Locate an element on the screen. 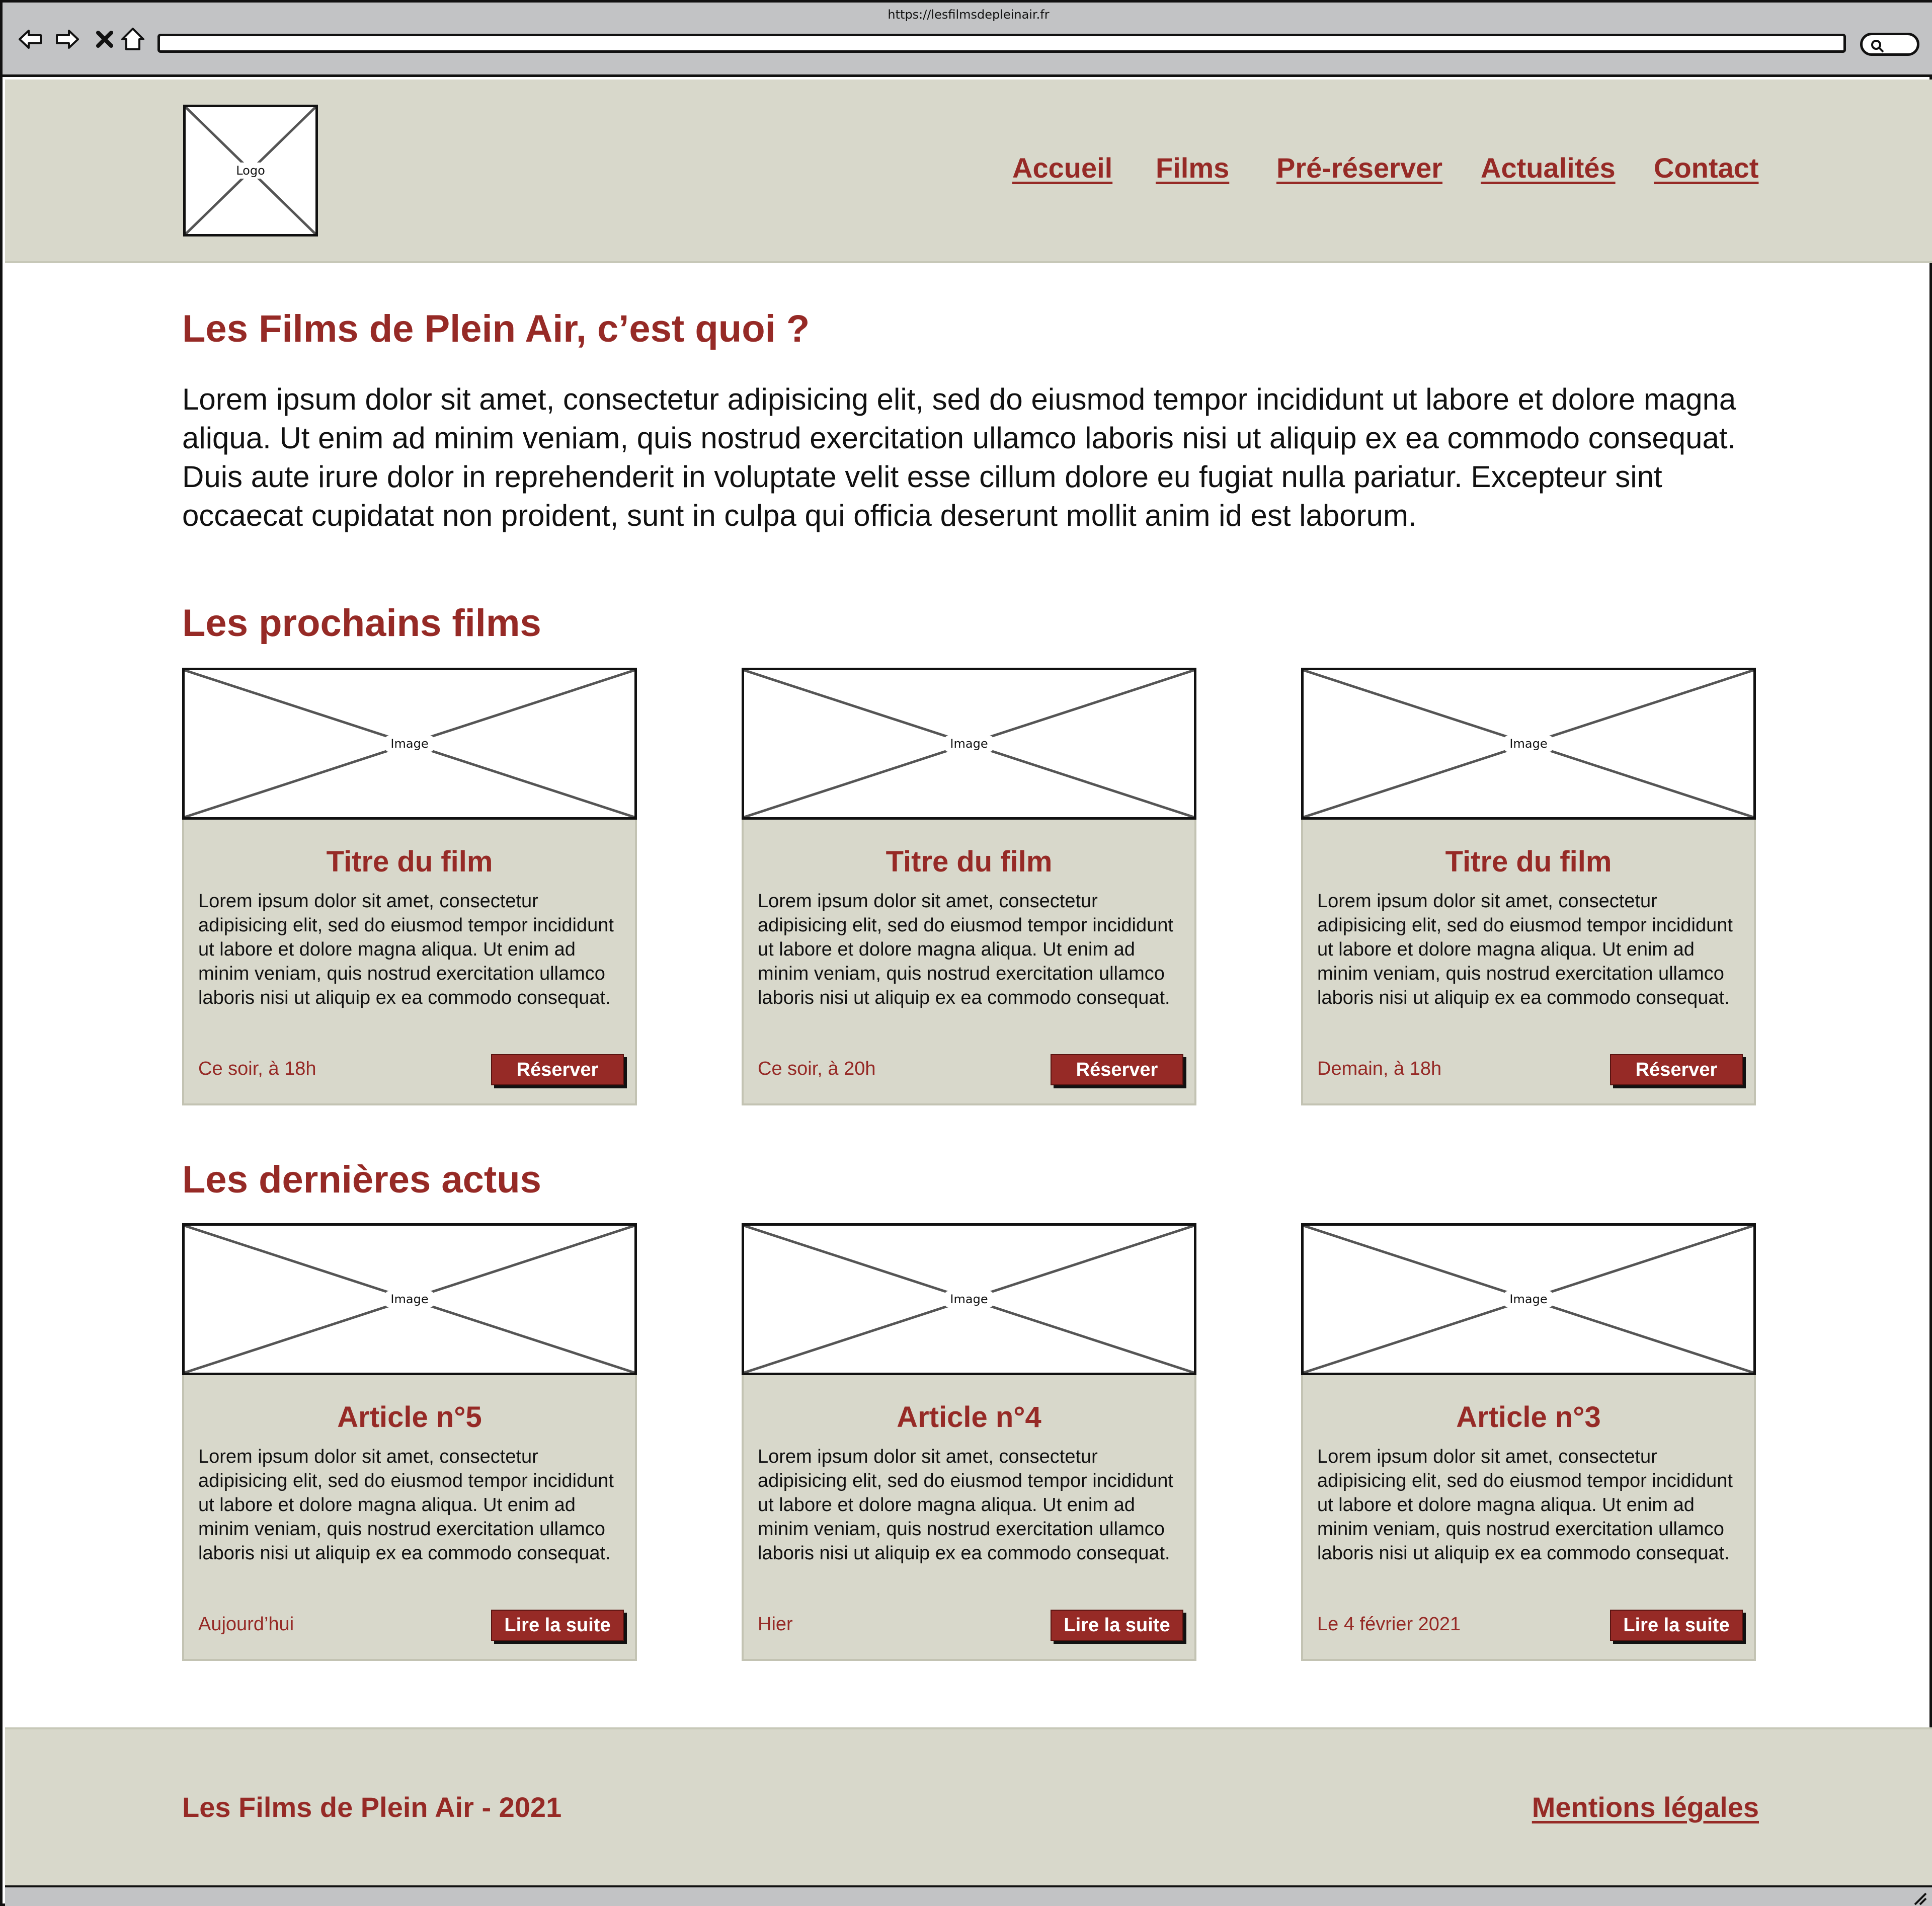 The image size is (1932, 1906). browser-search-button is located at coordinates (1890, 45).